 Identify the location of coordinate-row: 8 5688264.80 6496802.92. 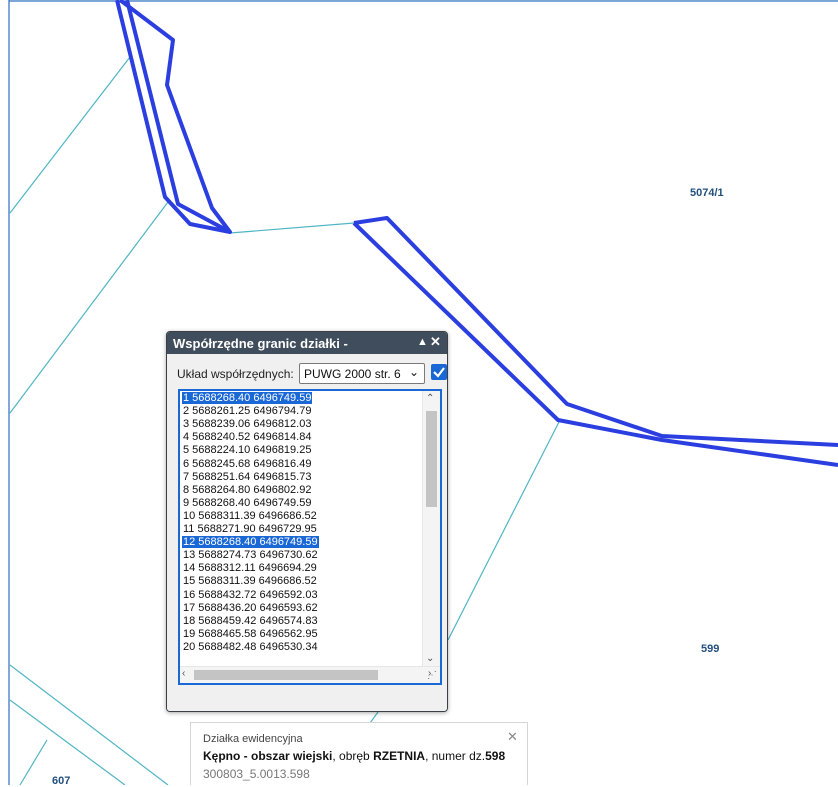
(247, 490).